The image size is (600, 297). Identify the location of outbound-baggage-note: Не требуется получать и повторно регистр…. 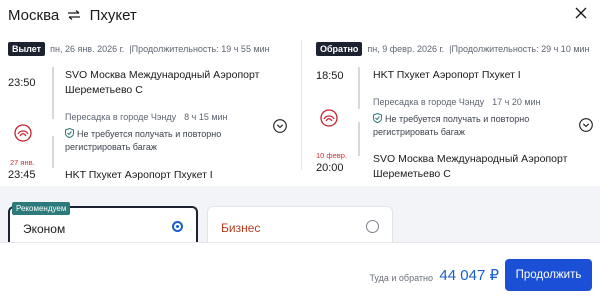
(165, 141).